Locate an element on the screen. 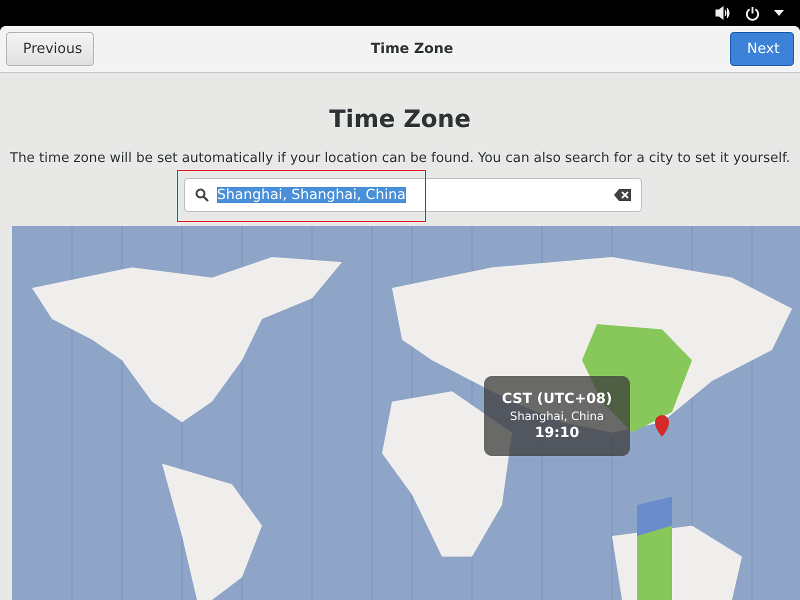 This screenshot has width=800, height=600. previous-button: Previous is located at coordinates (50, 49).